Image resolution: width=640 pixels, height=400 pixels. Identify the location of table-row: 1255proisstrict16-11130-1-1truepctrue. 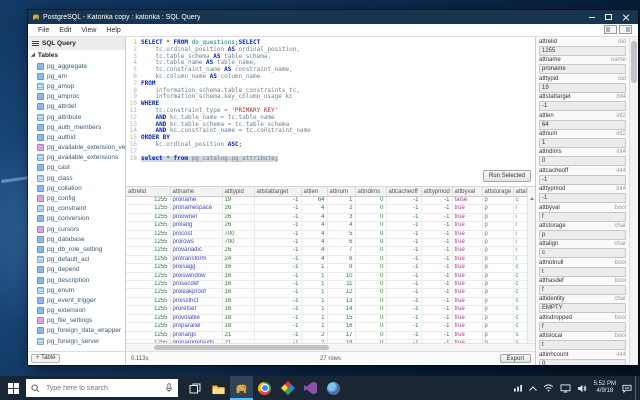
(330, 302).